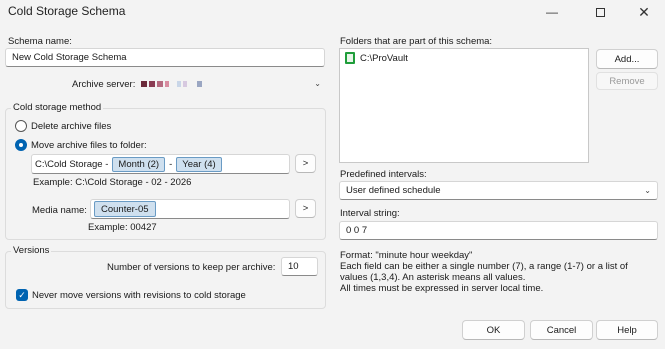 The image size is (665, 349). I want to click on remove-folder-label: Remove, so click(627, 81).